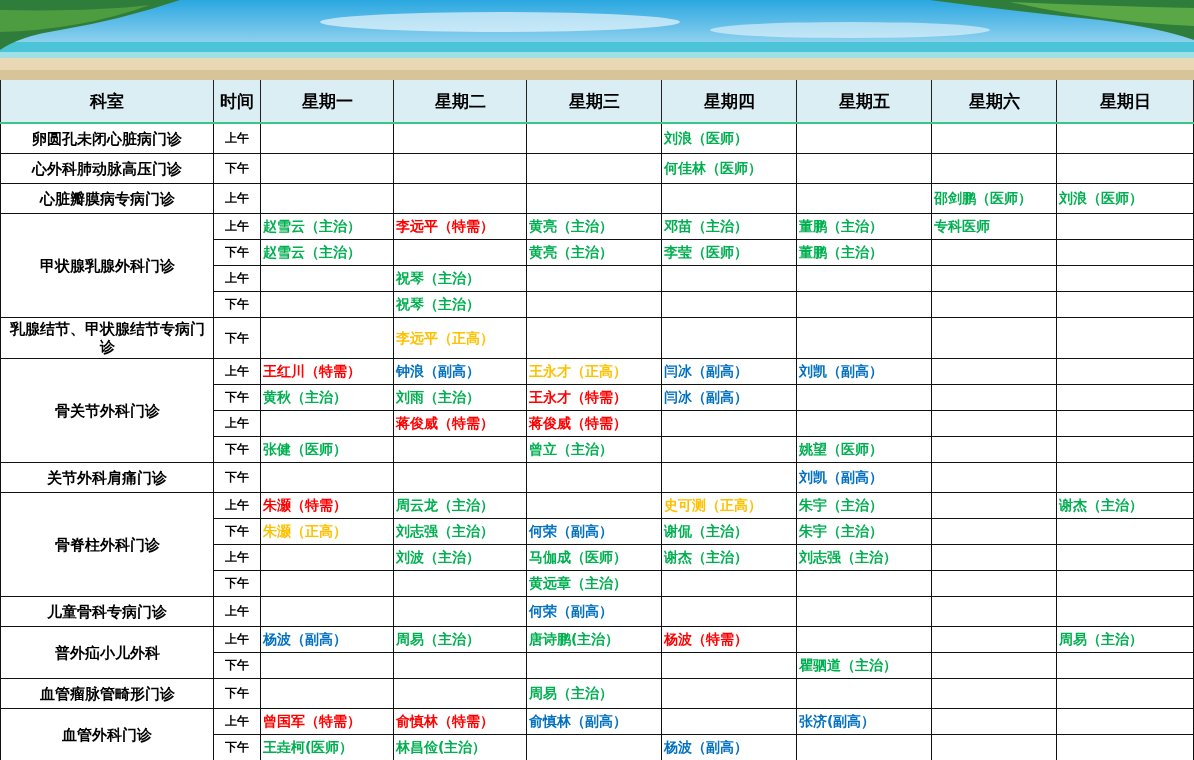 Image resolution: width=1194 pixels, height=760 pixels. I want to click on doctor-cell: 刘波（主治）, so click(460, 557).